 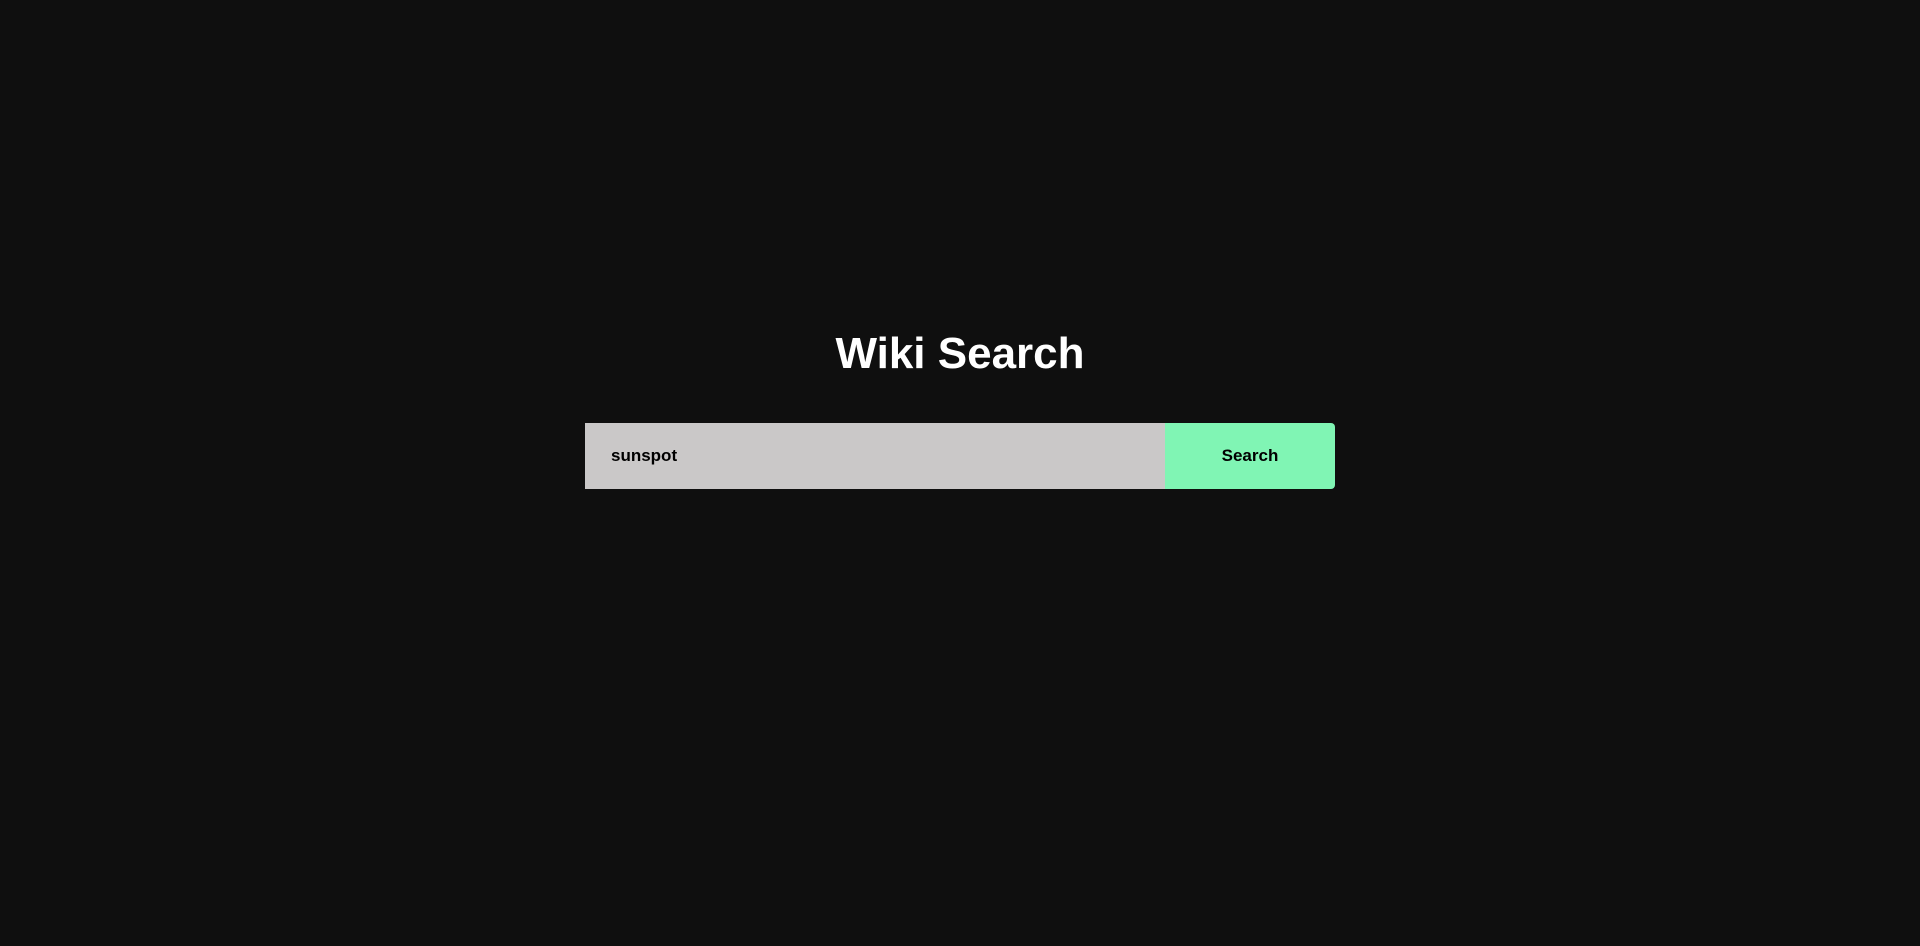 I want to click on search-button: Search, so click(x=1250, y=456).